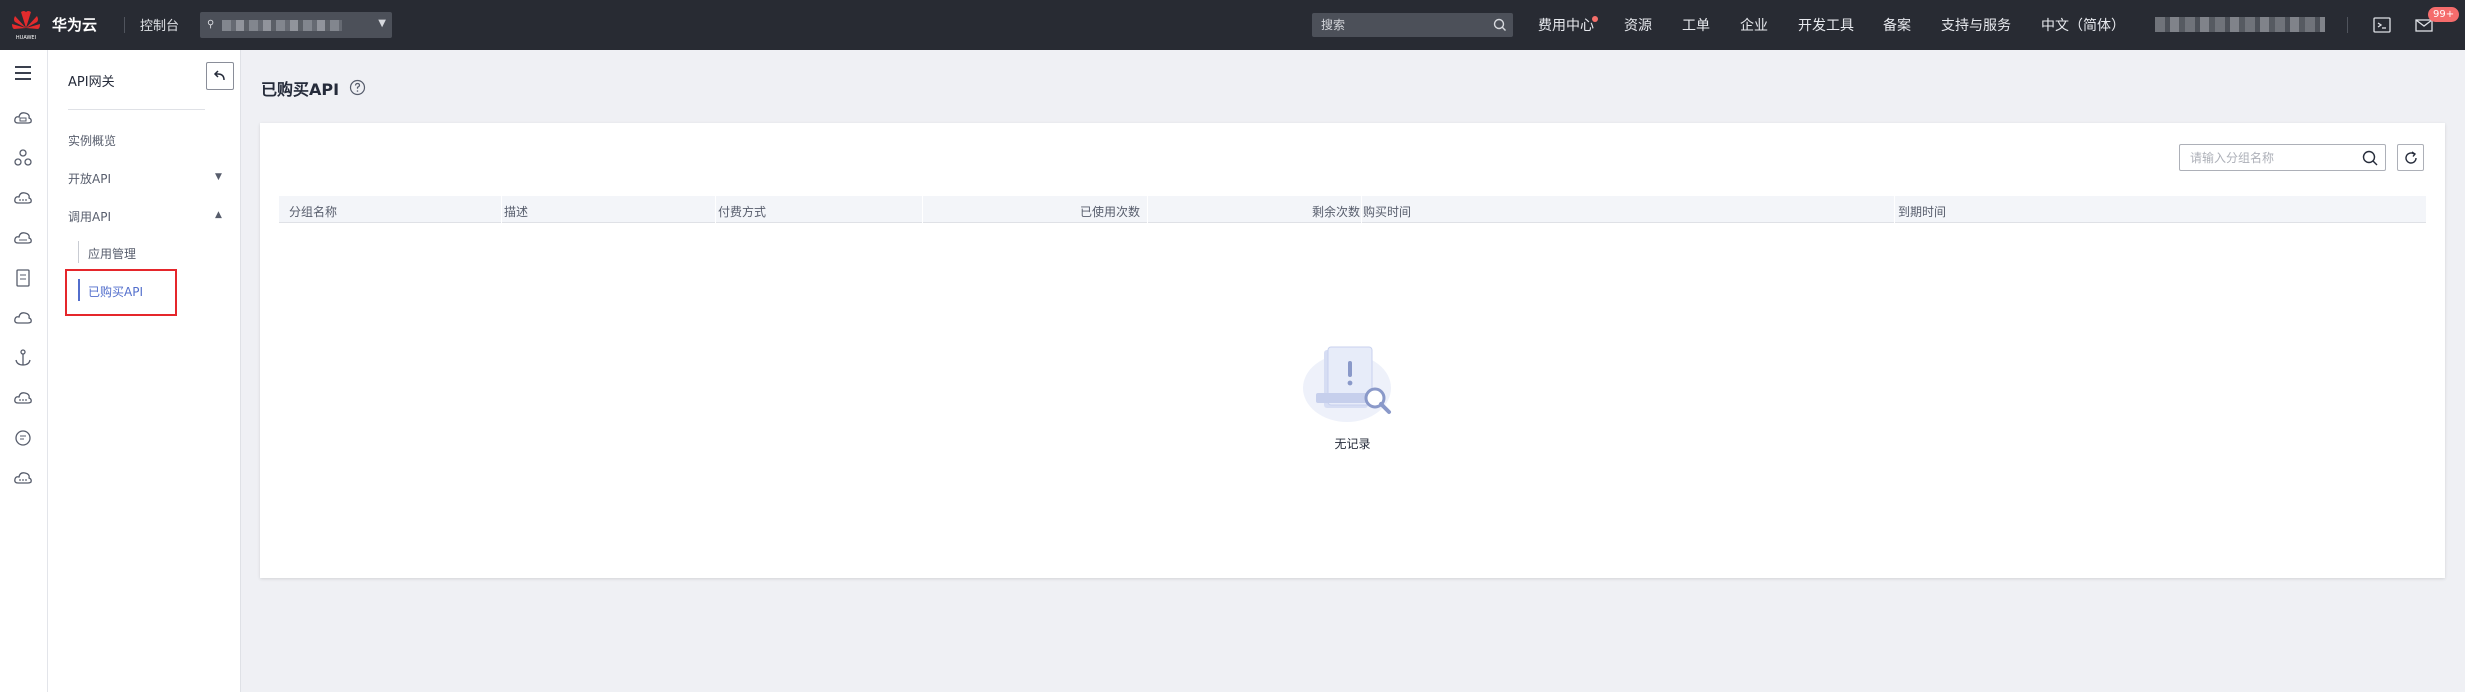  Describe the element at coordinates (218, 215) in the screenshot. I see `chevron-up-icon: ▲` at that location.